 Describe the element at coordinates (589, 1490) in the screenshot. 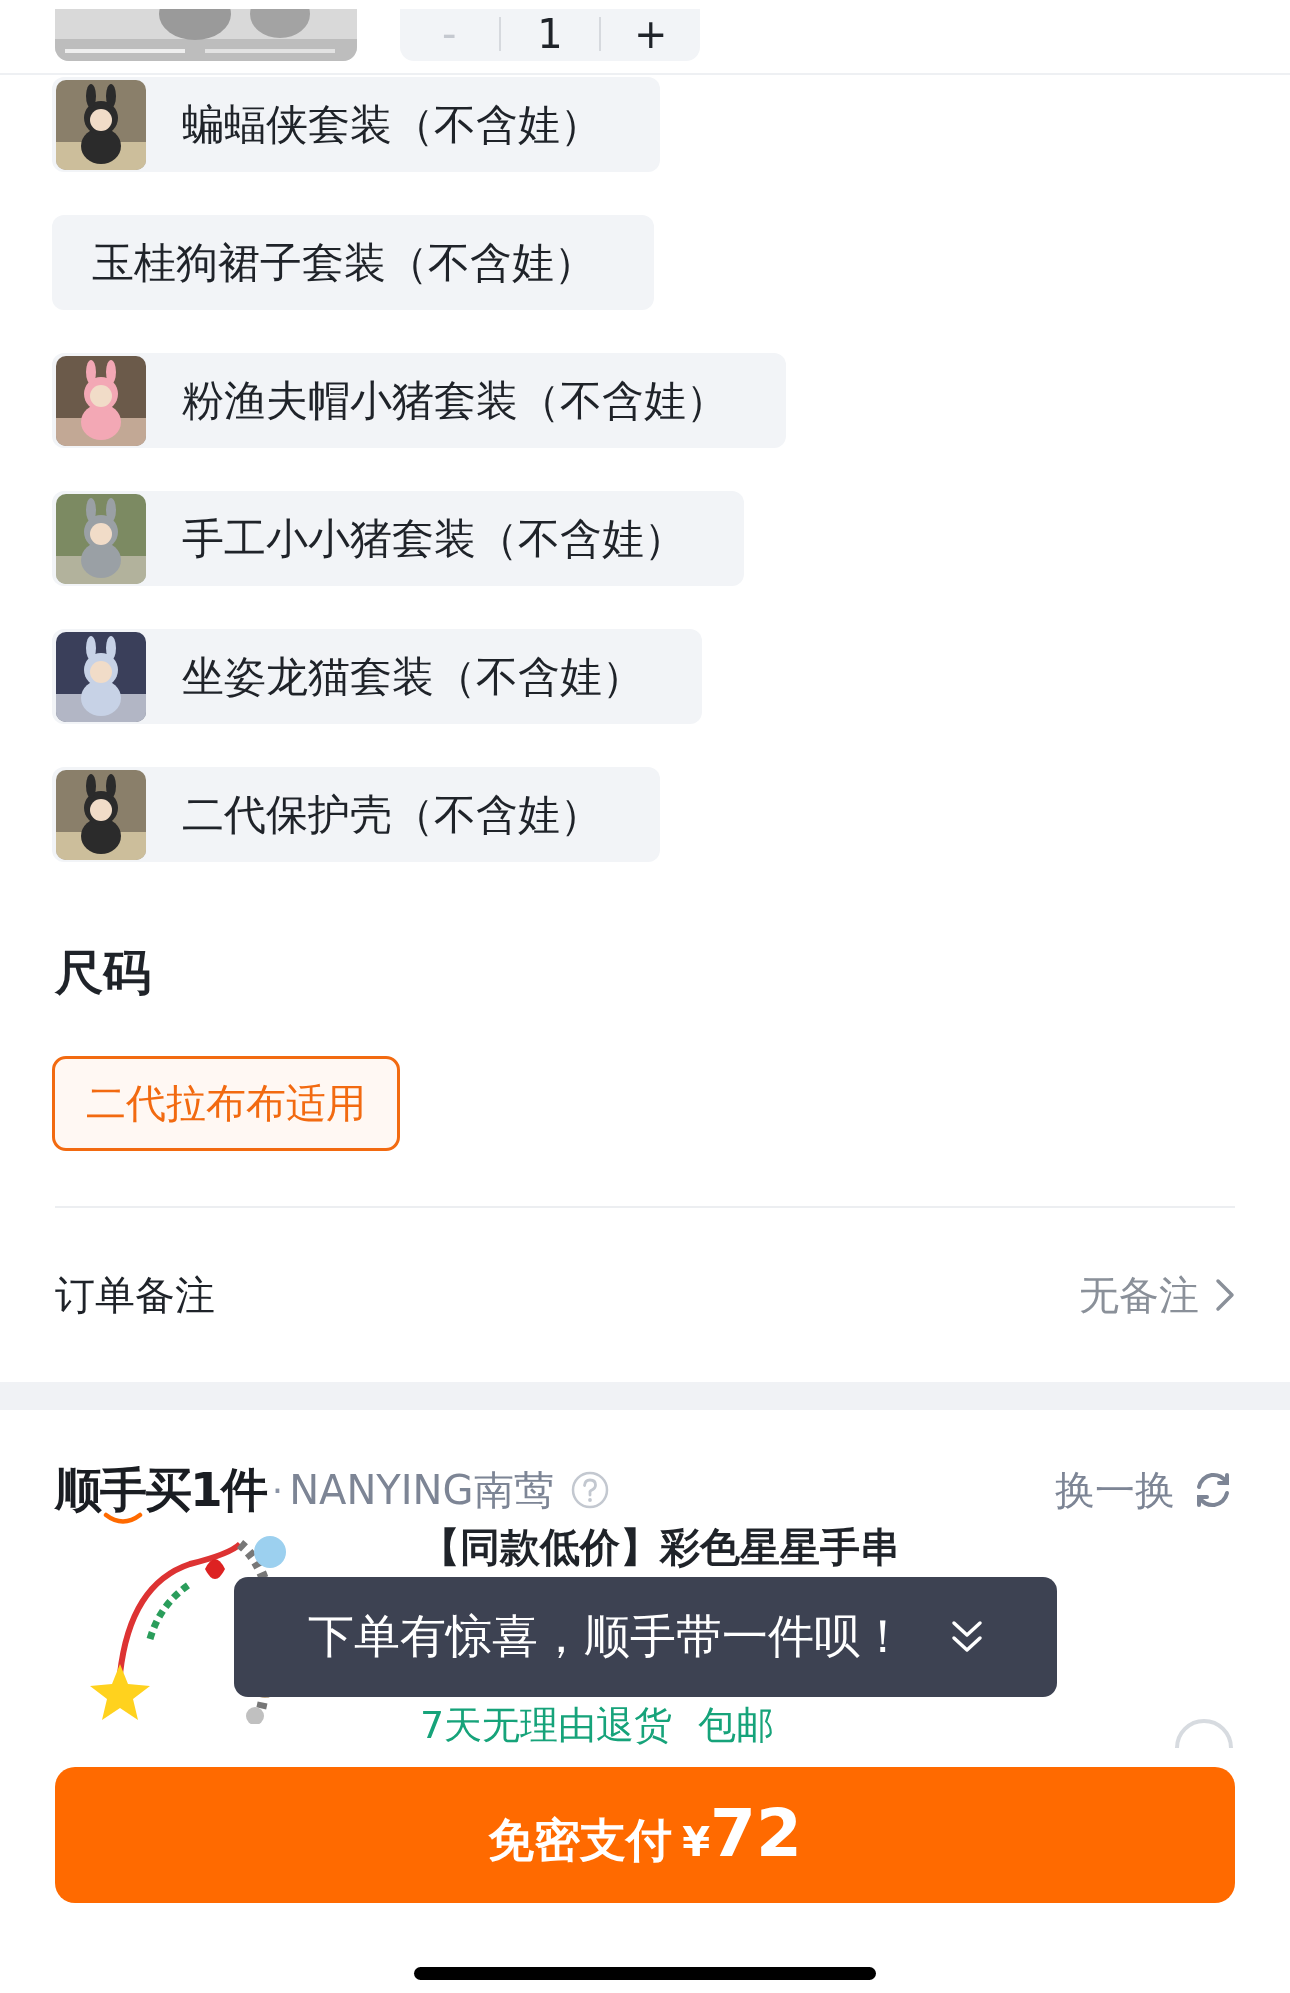

I see `help-icon` at that location.